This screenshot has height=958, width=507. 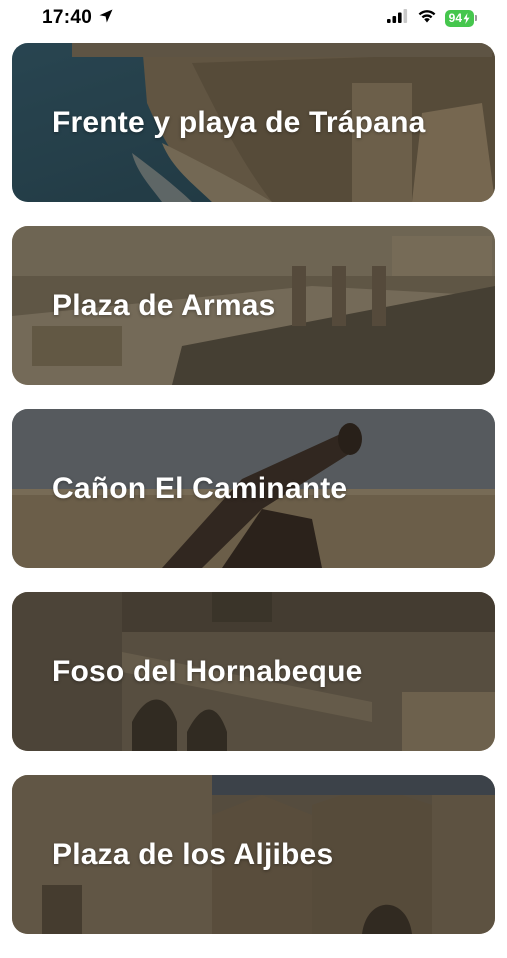 I want to click on battery-charging-icon: 94, so click(x=460, y=18).